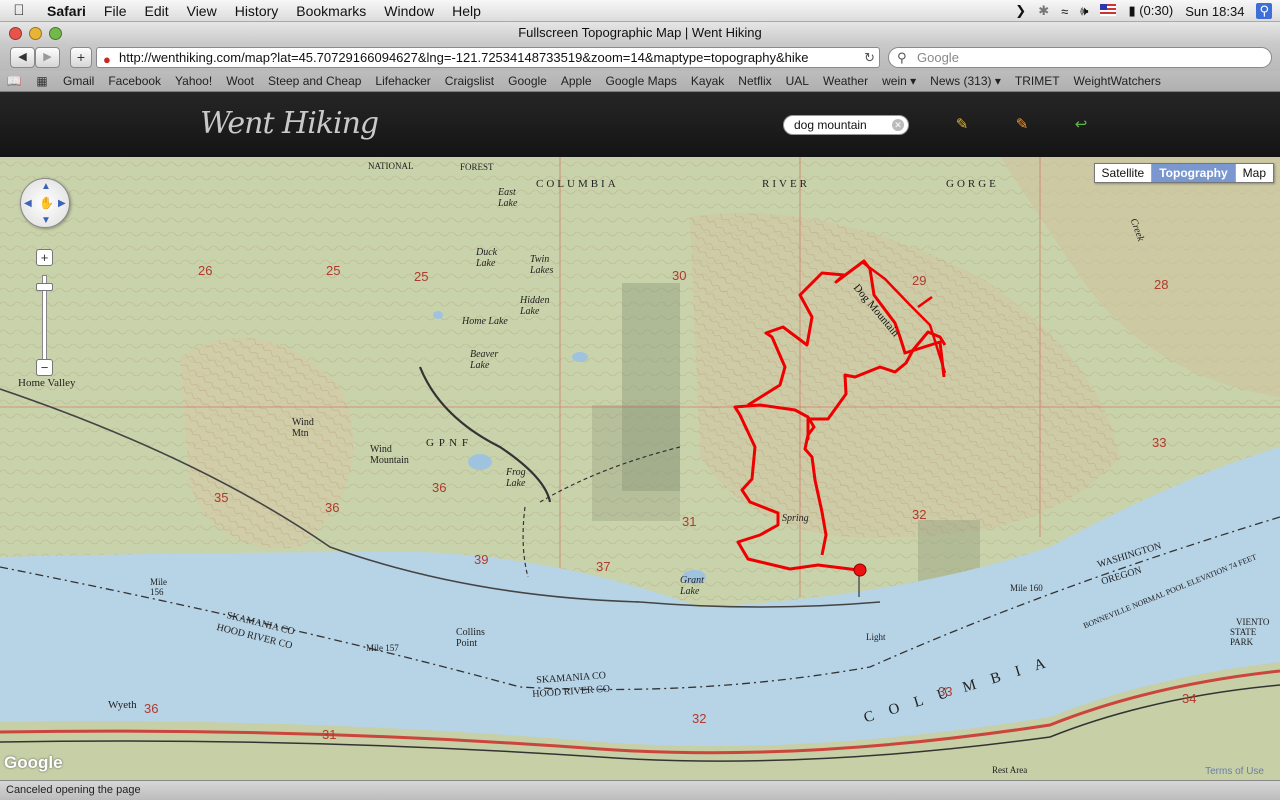 This screenshot has height=800, width=1280. I want to click on status-bar: Canceled opening the page, so click(640, 790).